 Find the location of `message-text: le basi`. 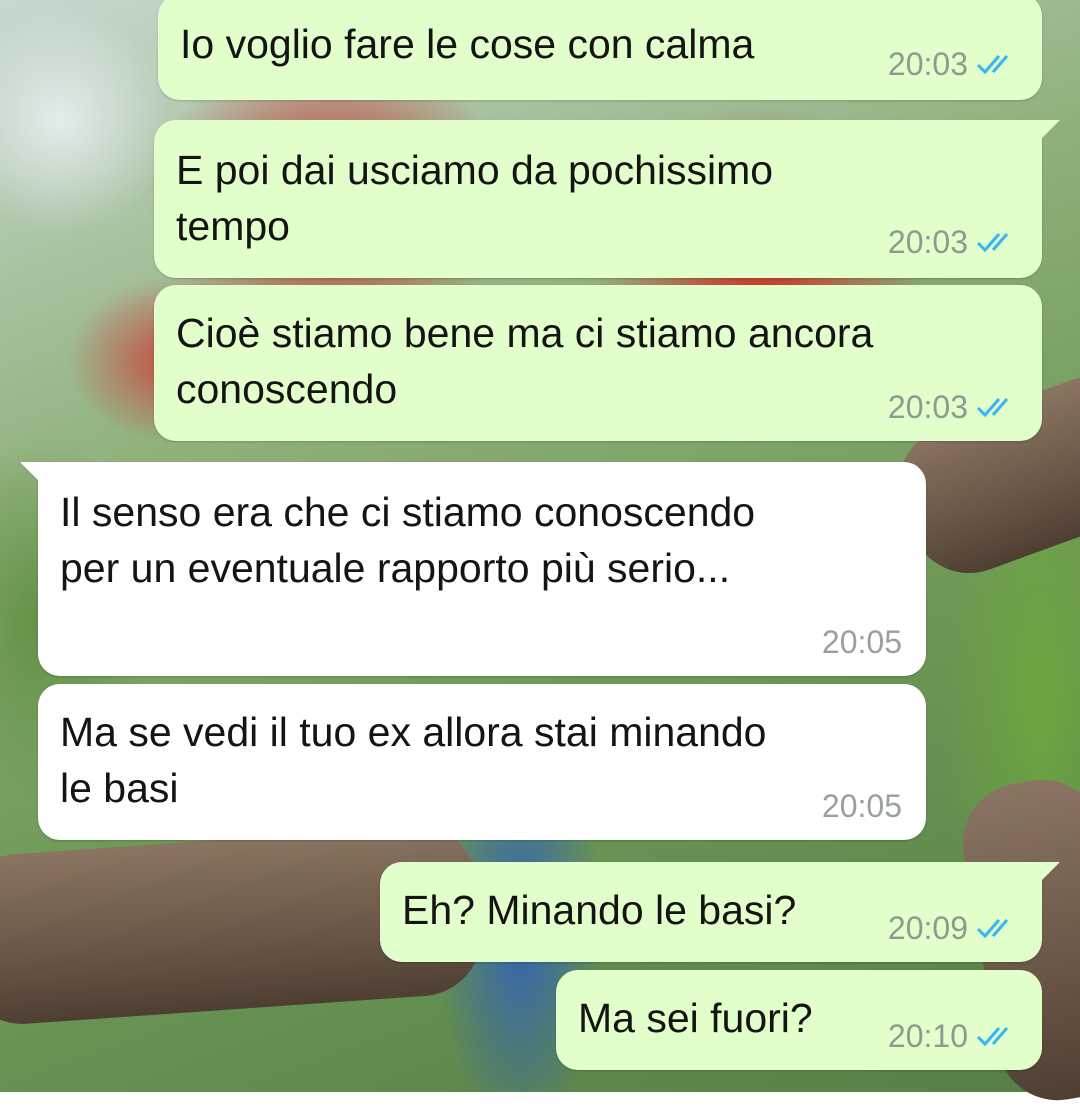

message-text: le basi is located at coordinates (119, 788).